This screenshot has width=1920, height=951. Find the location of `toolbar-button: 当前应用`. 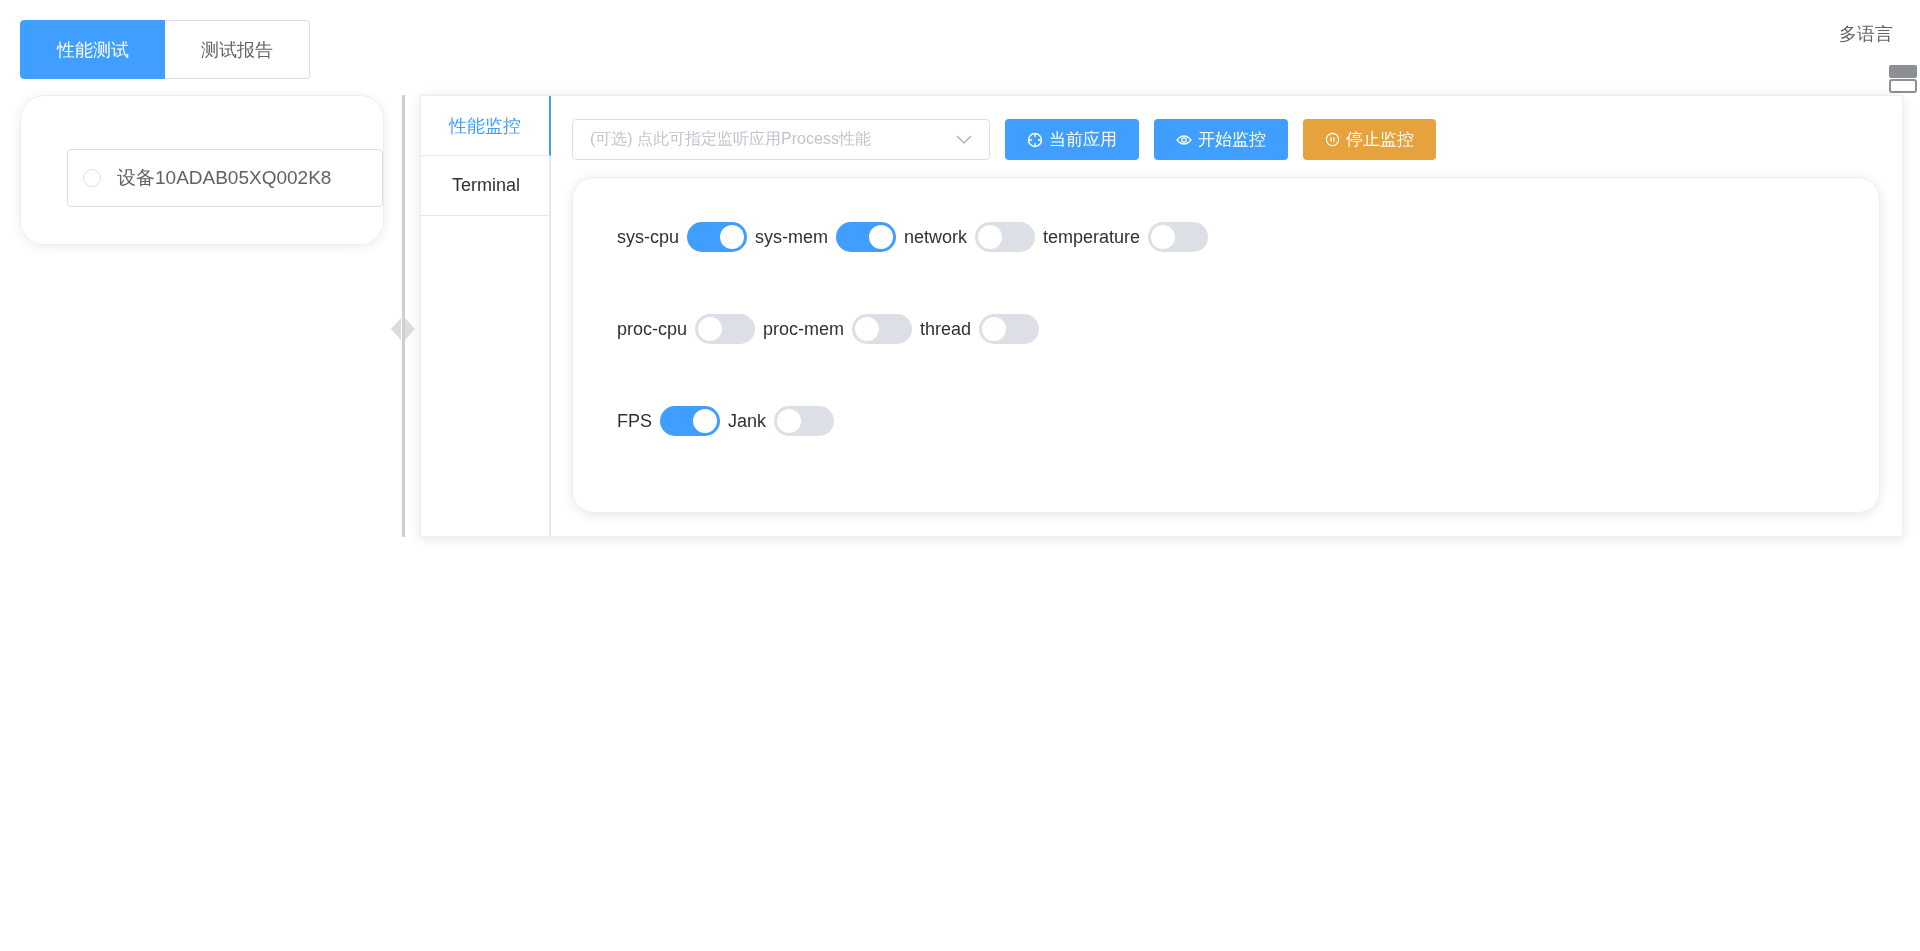

toolbar-button: 当前应用 is located at coordinates (1072, 139).